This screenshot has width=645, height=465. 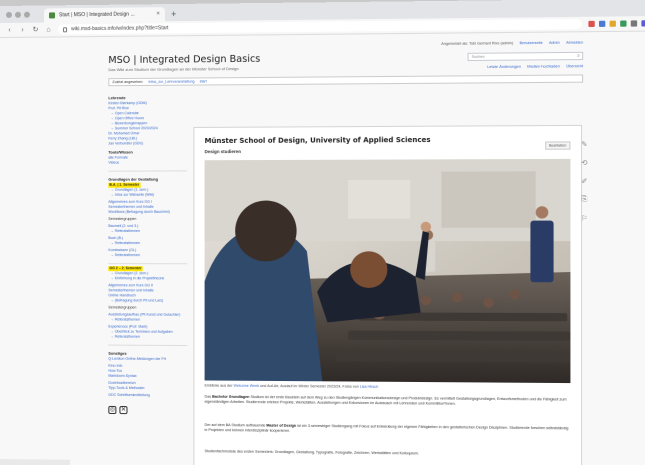 I want to click on para2-bold: Master of Design, so click(x=281, y=425).